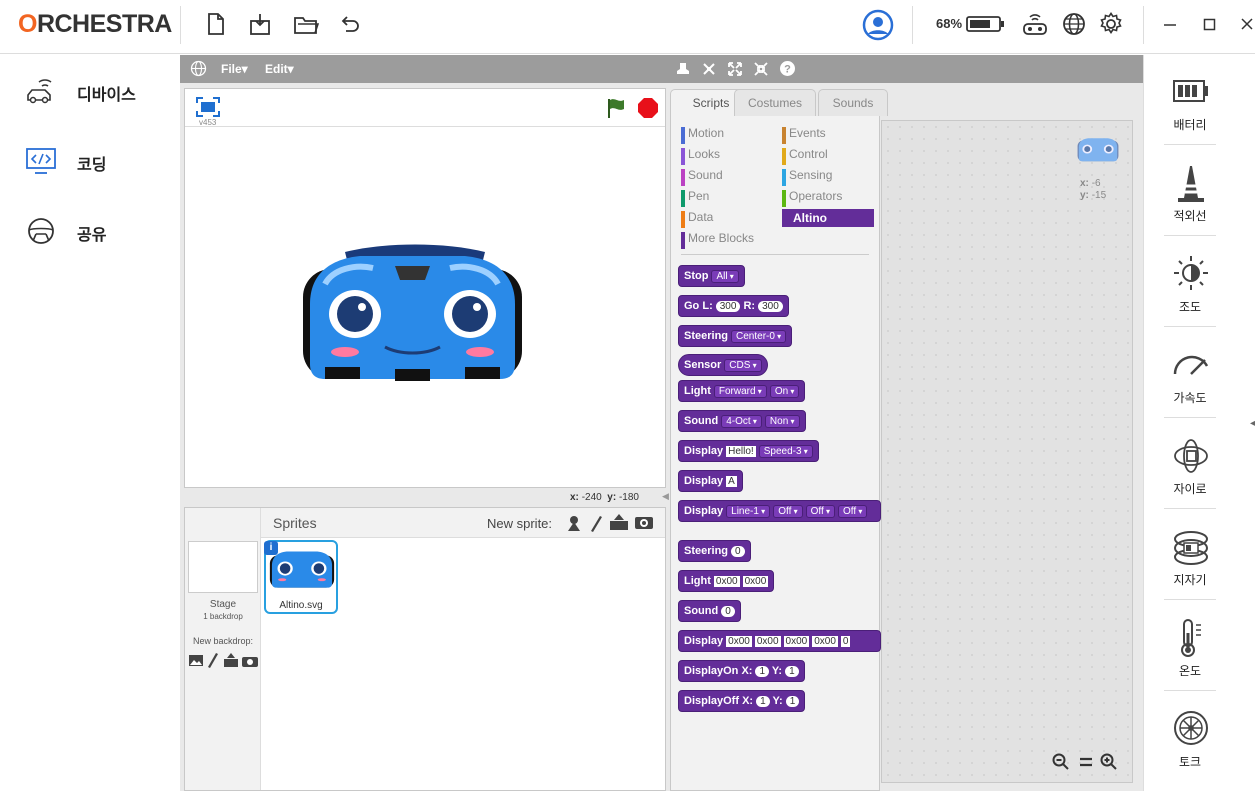 This screenshot has height=791, width=1255. Describe the element at coordinates (260, 25) in the screenshot. I see `save-download-icon` at that location.